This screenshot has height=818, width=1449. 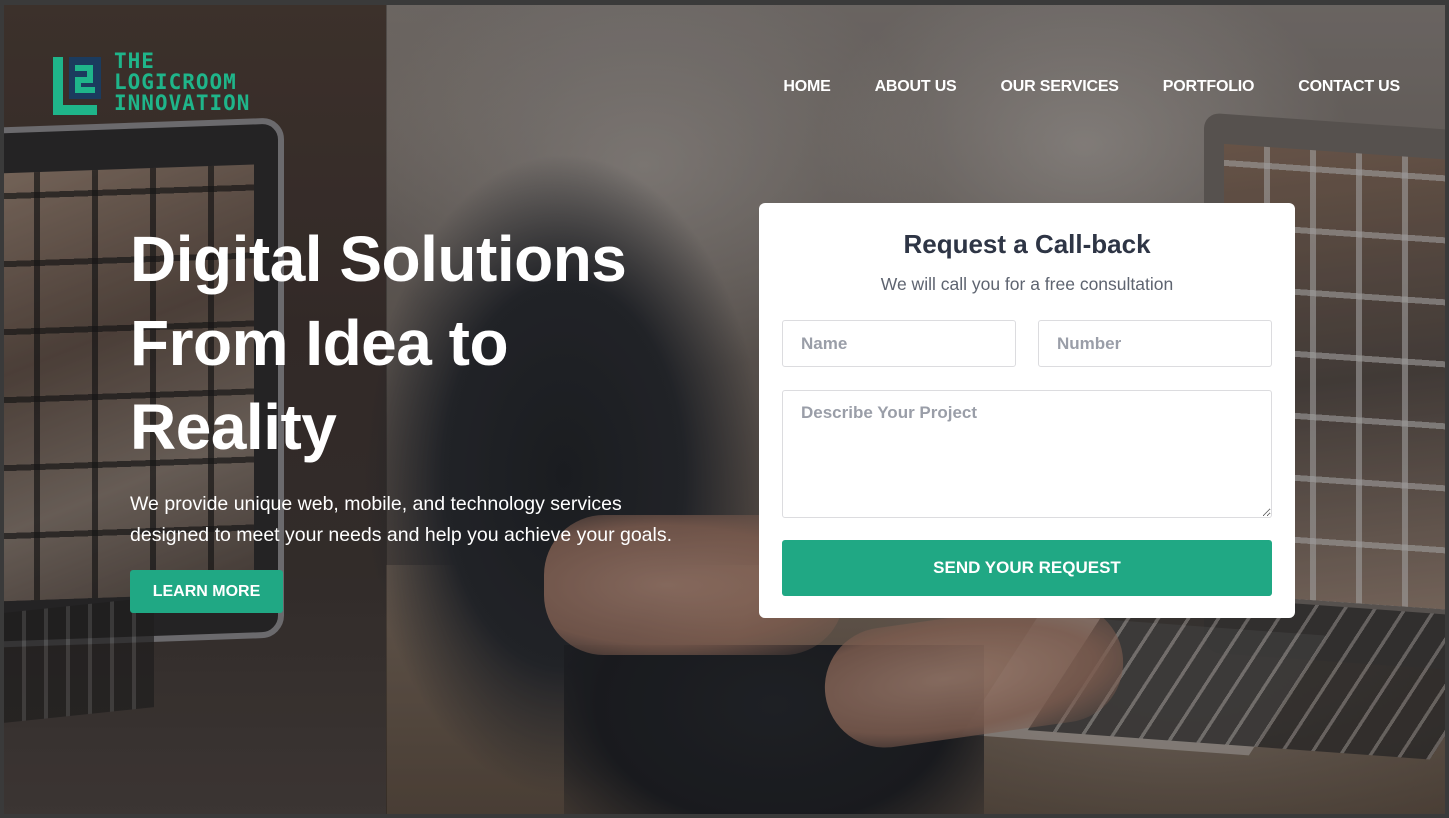 I want to click on logo-mark-icon, so click(x=77, y=86).